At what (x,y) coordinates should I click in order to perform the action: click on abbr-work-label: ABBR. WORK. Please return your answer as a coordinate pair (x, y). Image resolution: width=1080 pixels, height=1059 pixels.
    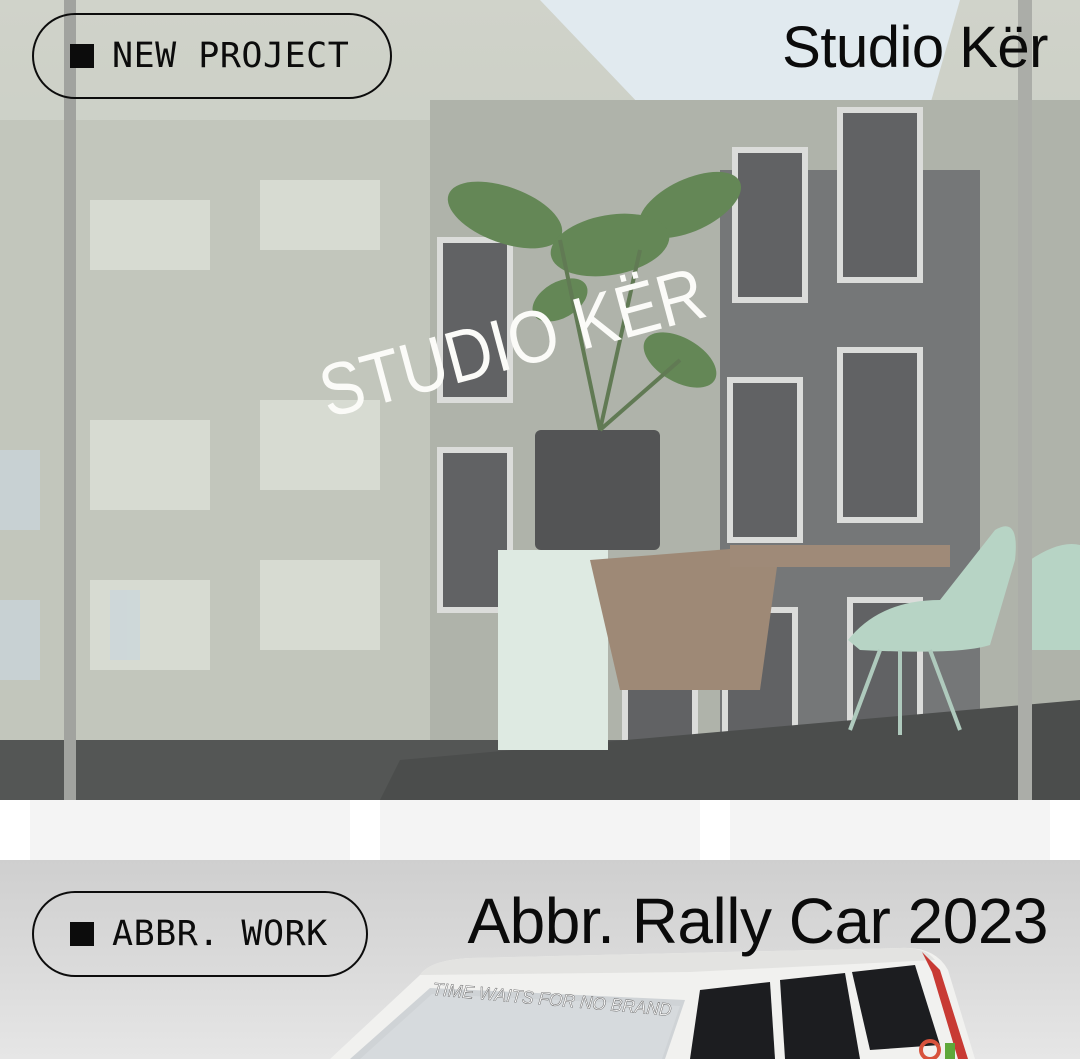
    Looking at the image, I should click on (220, 934).